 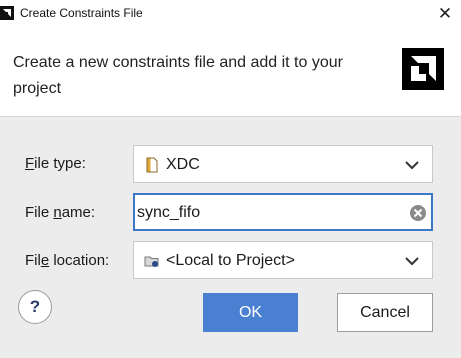 I want to click on file-type-label: File type:, so click(x=55, y=163).